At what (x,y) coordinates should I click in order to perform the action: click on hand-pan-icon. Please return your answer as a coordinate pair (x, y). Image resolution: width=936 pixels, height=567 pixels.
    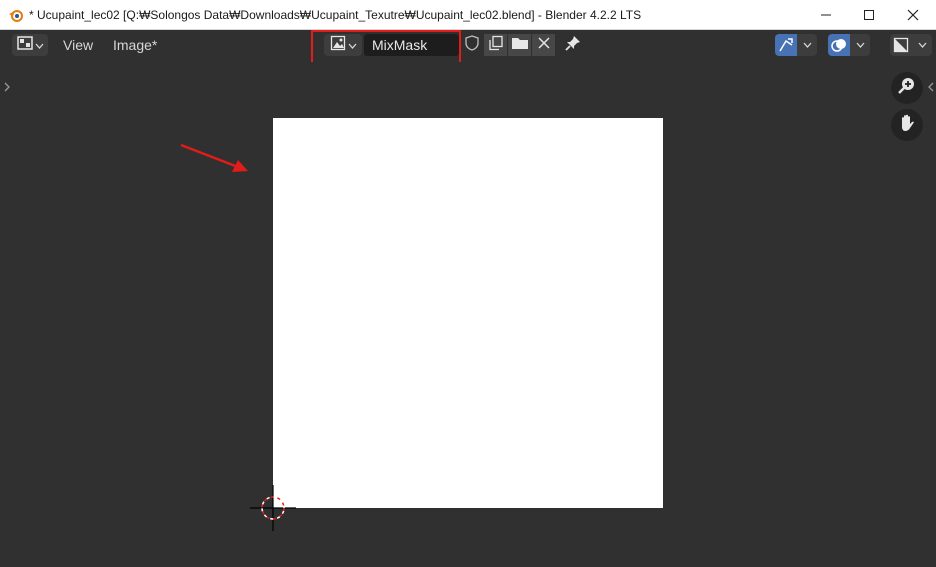
    Looking at the image, I should click on (907, 125).